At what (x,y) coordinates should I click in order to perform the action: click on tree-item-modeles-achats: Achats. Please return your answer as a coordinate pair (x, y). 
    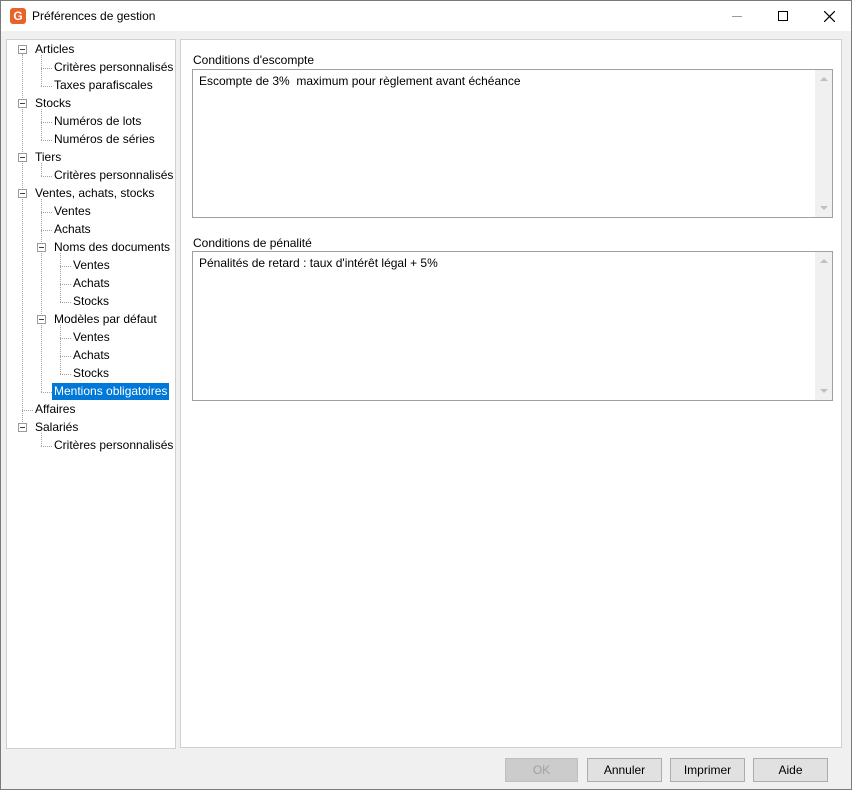
    Looking at the image, I should click on (91, 355).